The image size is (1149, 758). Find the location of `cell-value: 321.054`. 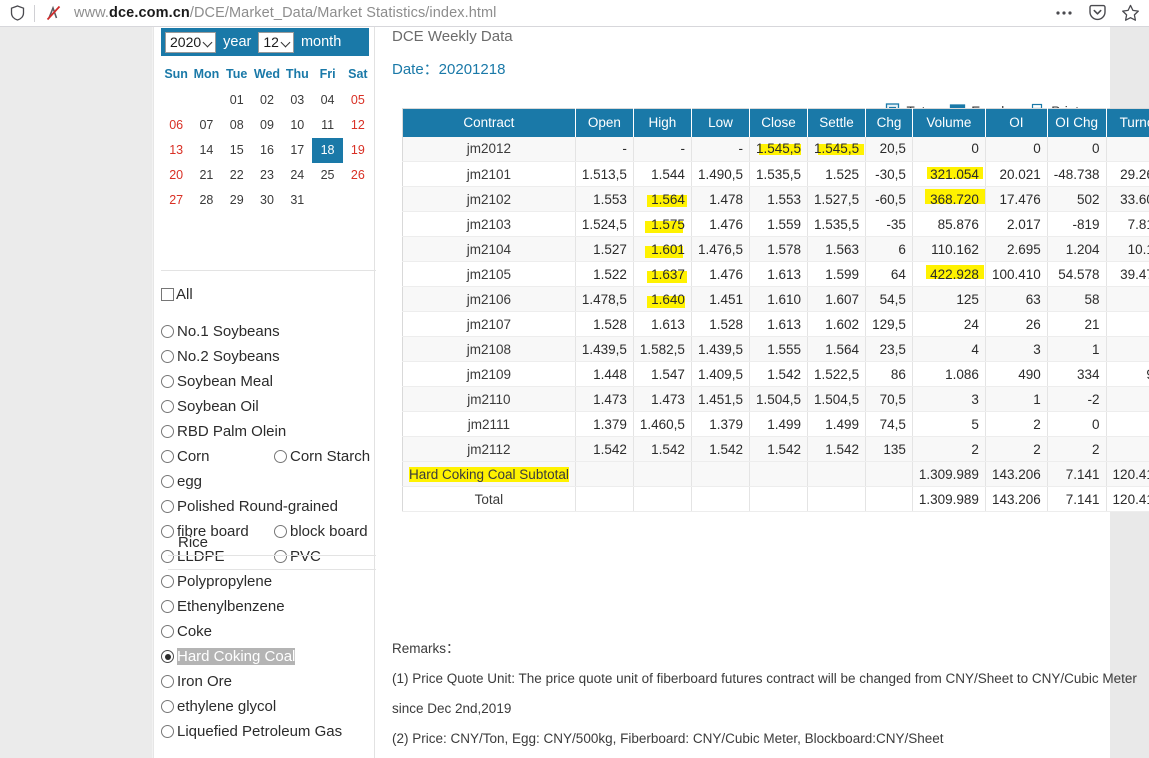

cell-value: 321.054 is located at coordinates (954, 174).